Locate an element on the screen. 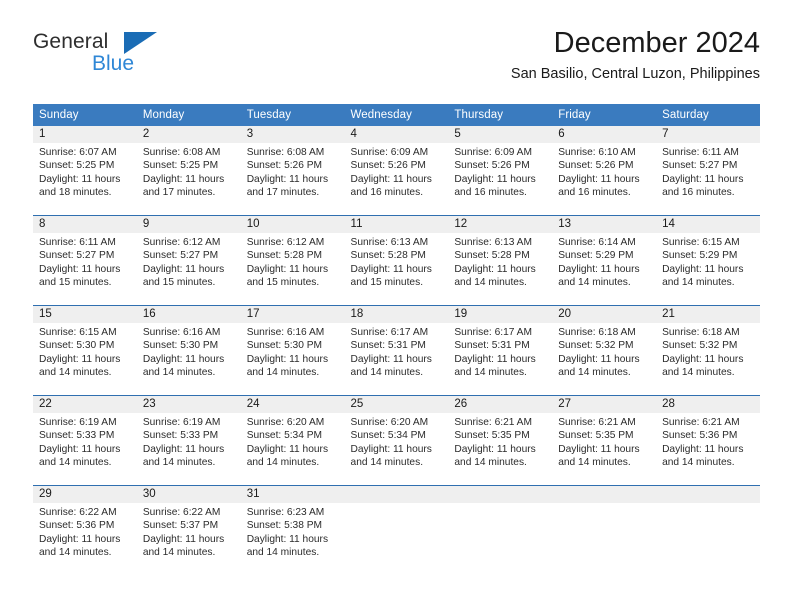 The width and height of the screenshot is (792, 612). day-sunrise-text: Sunrise: 6:19 AM is located at coordinates (78, 422).